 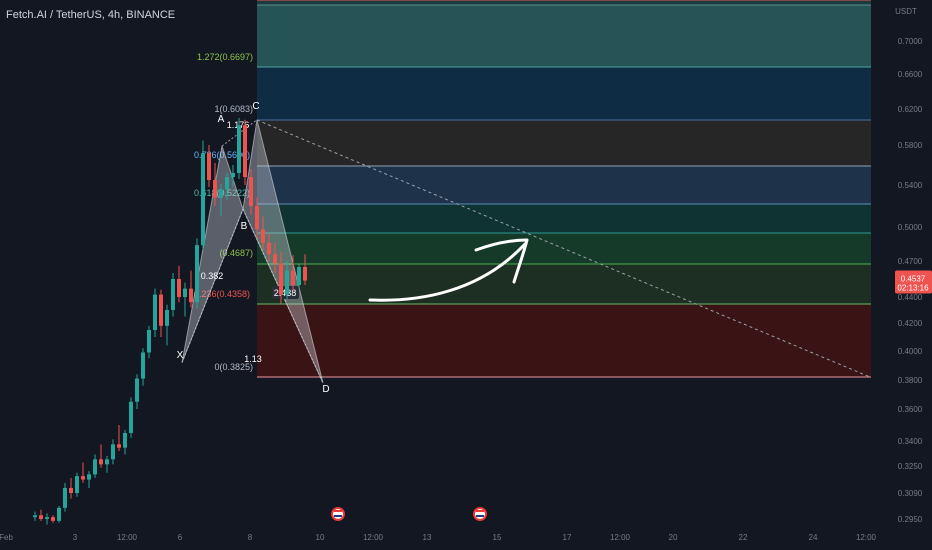 I want to click on bar-countdown-label: 02:13:16, so click(x=913, y=288).